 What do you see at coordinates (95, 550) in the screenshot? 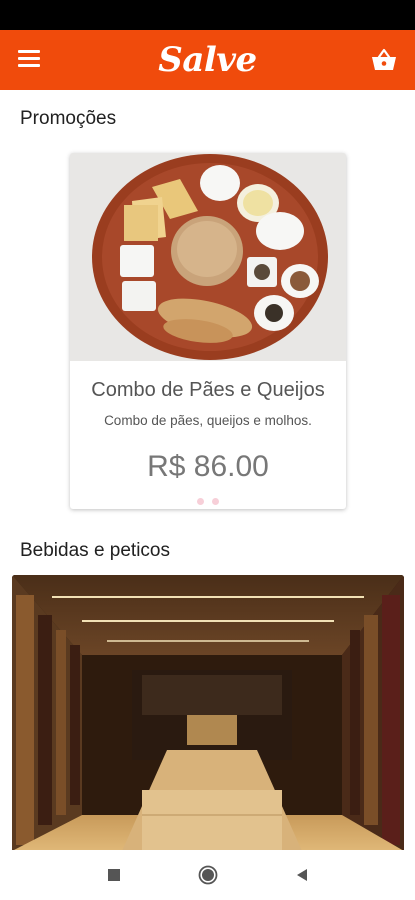
I see `drinks-title: Bebidas e peticos` at bounding box center [95, 550].